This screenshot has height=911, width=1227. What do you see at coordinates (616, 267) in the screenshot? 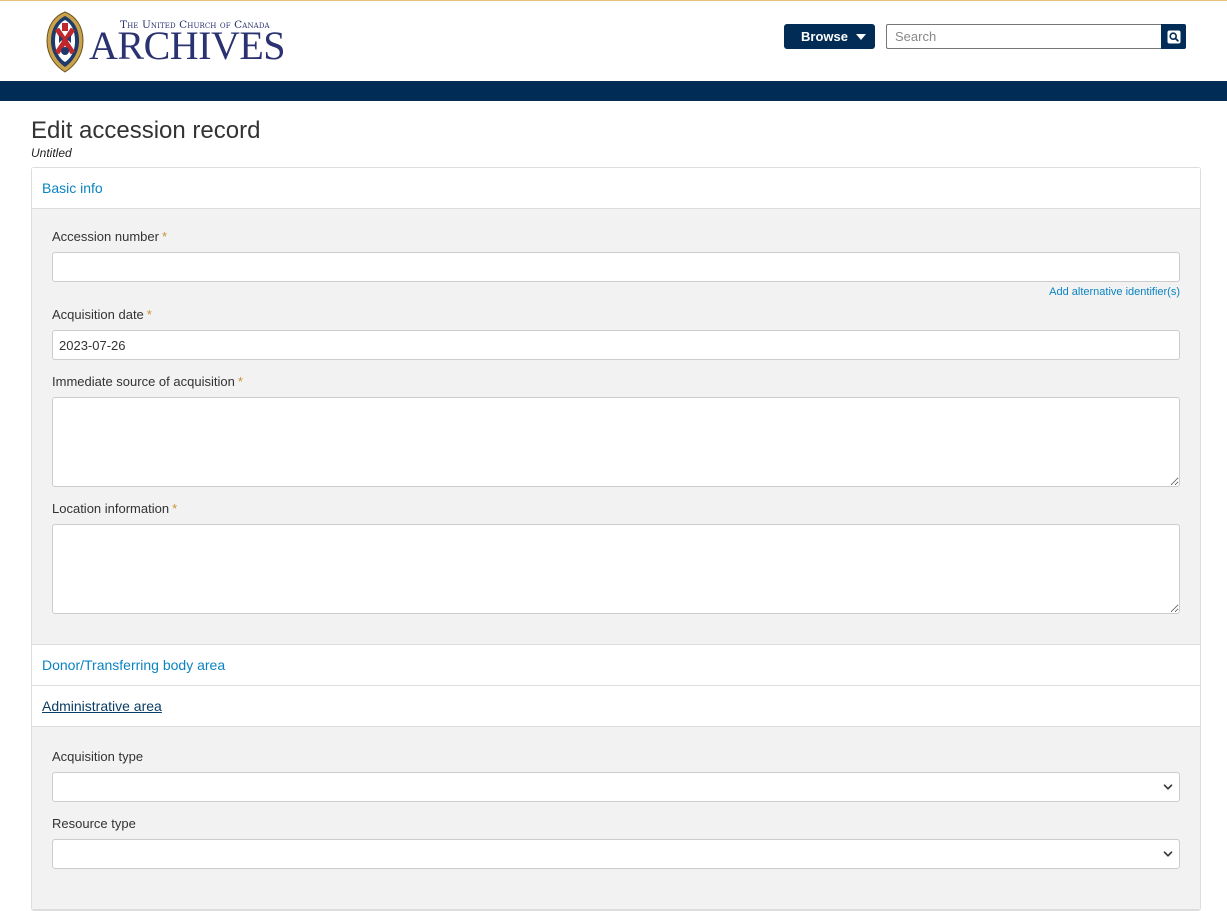
I see `accession-number-input` at bounding box center [616, 267].